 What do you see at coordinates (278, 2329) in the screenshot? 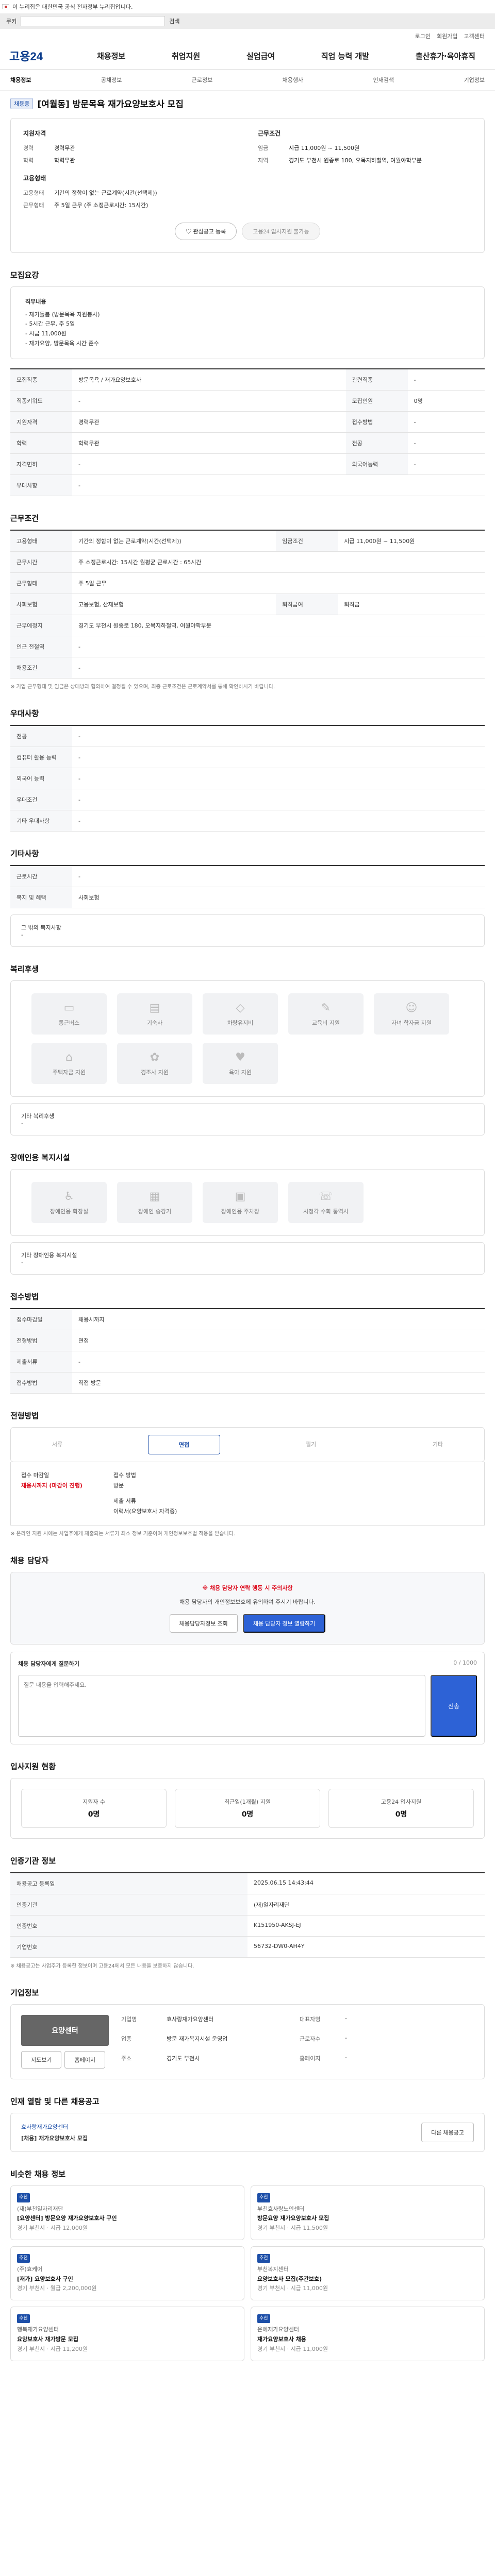
I see `similar-company: 은혜재가요양센터` at bounding box center [278, 2329].